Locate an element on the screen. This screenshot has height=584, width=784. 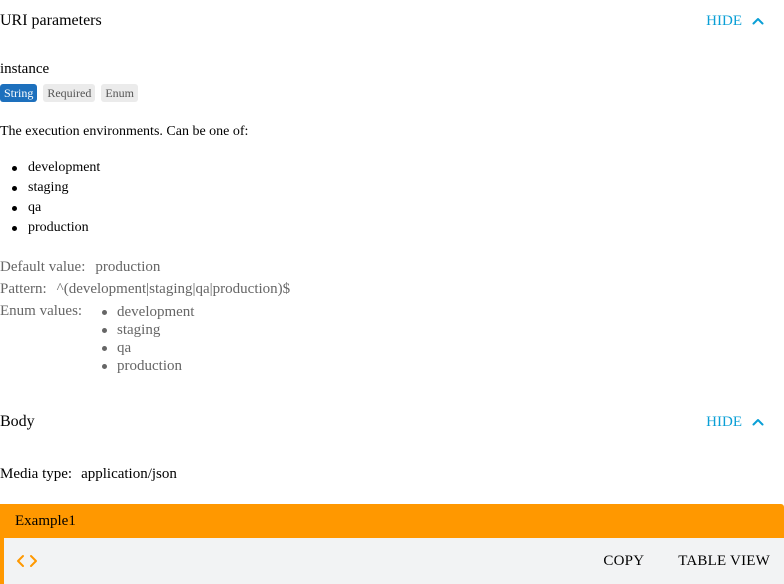
example-header: Example1 is located at coordinates (392, 521).